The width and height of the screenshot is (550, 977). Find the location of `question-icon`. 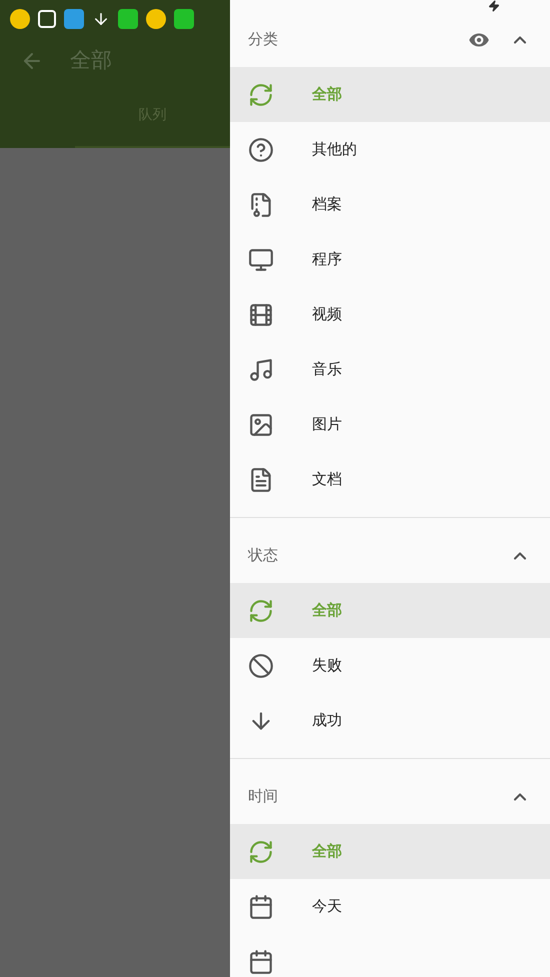

question-icon is located at coordinates (261, 149).